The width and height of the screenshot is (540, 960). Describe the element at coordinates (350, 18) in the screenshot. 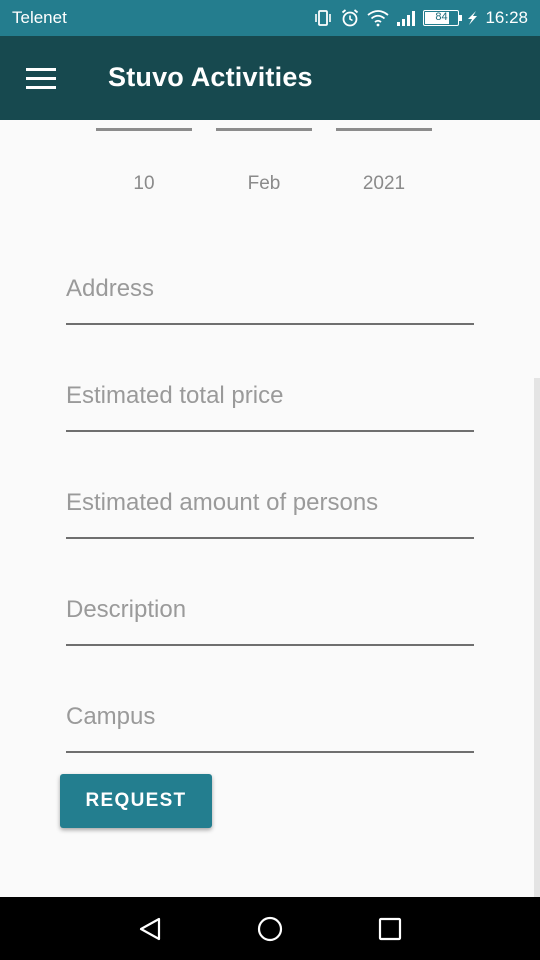

I see `alarm-icon` at that location.